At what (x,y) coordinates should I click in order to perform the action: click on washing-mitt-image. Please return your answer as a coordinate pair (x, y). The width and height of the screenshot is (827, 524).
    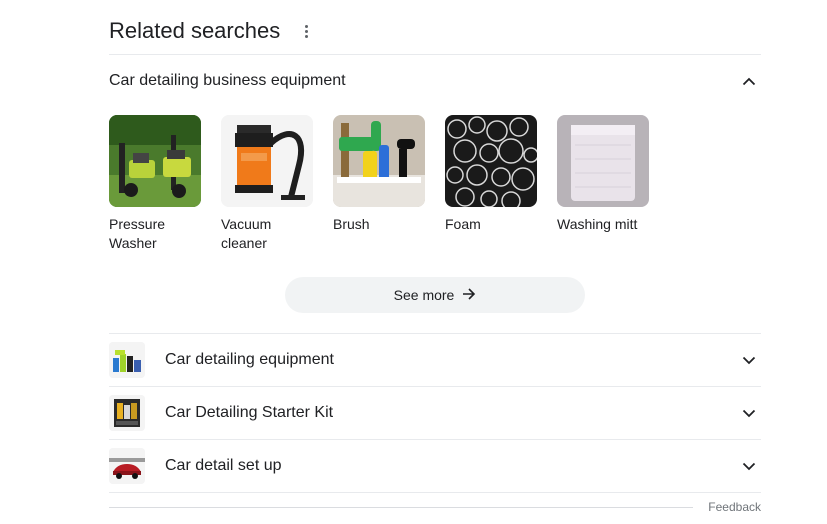
    Looking at the image, I should click on (603, 161).